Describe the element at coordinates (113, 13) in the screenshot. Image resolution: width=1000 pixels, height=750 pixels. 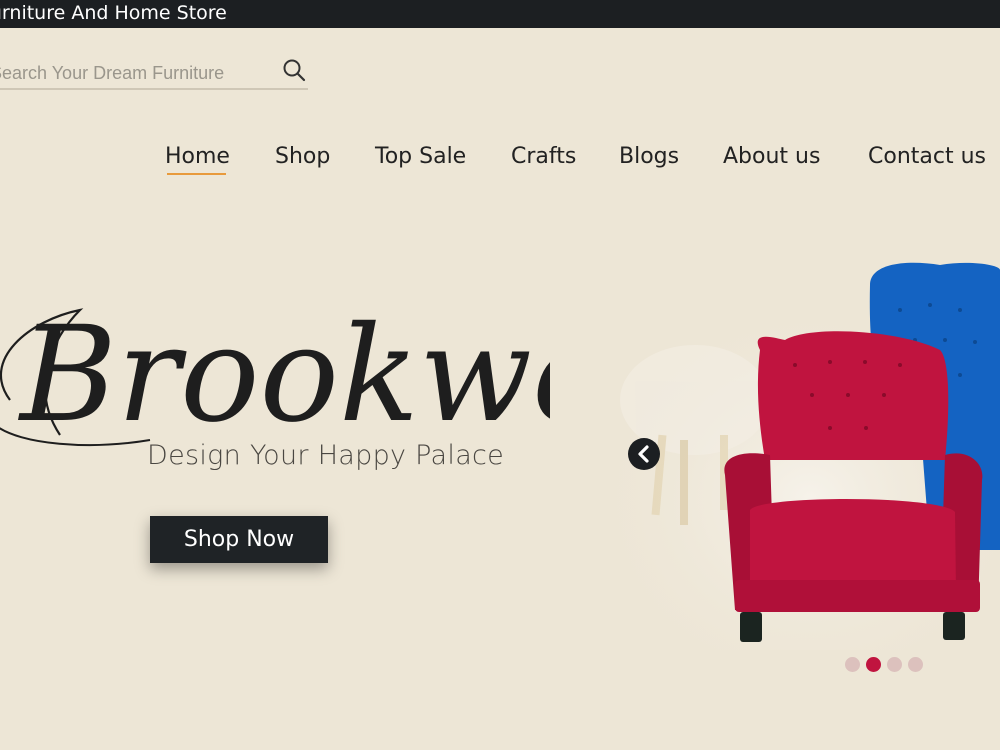
I see `store-name: Furniture And Home Store` at that location.